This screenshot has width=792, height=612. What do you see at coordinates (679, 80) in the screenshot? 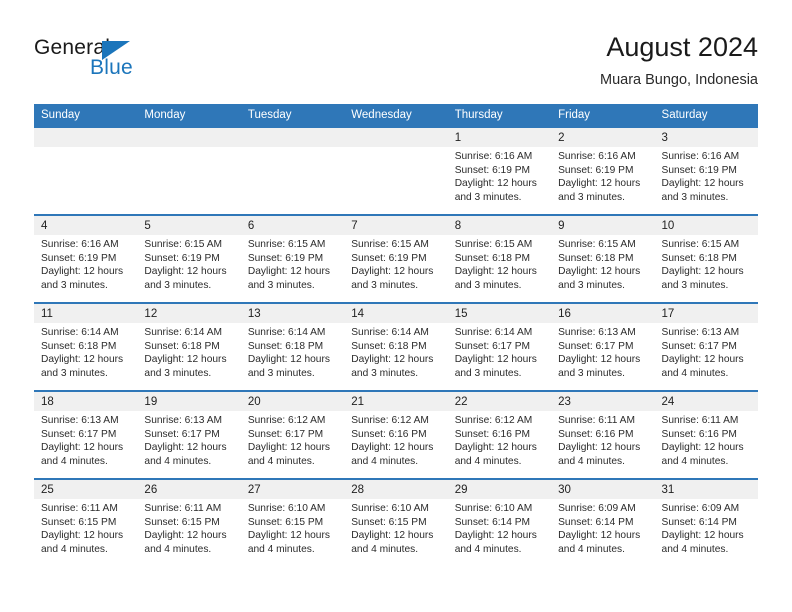
I see `page-subtitle: Muara Bungo, Indonesia` at bounding box center [679, 80].